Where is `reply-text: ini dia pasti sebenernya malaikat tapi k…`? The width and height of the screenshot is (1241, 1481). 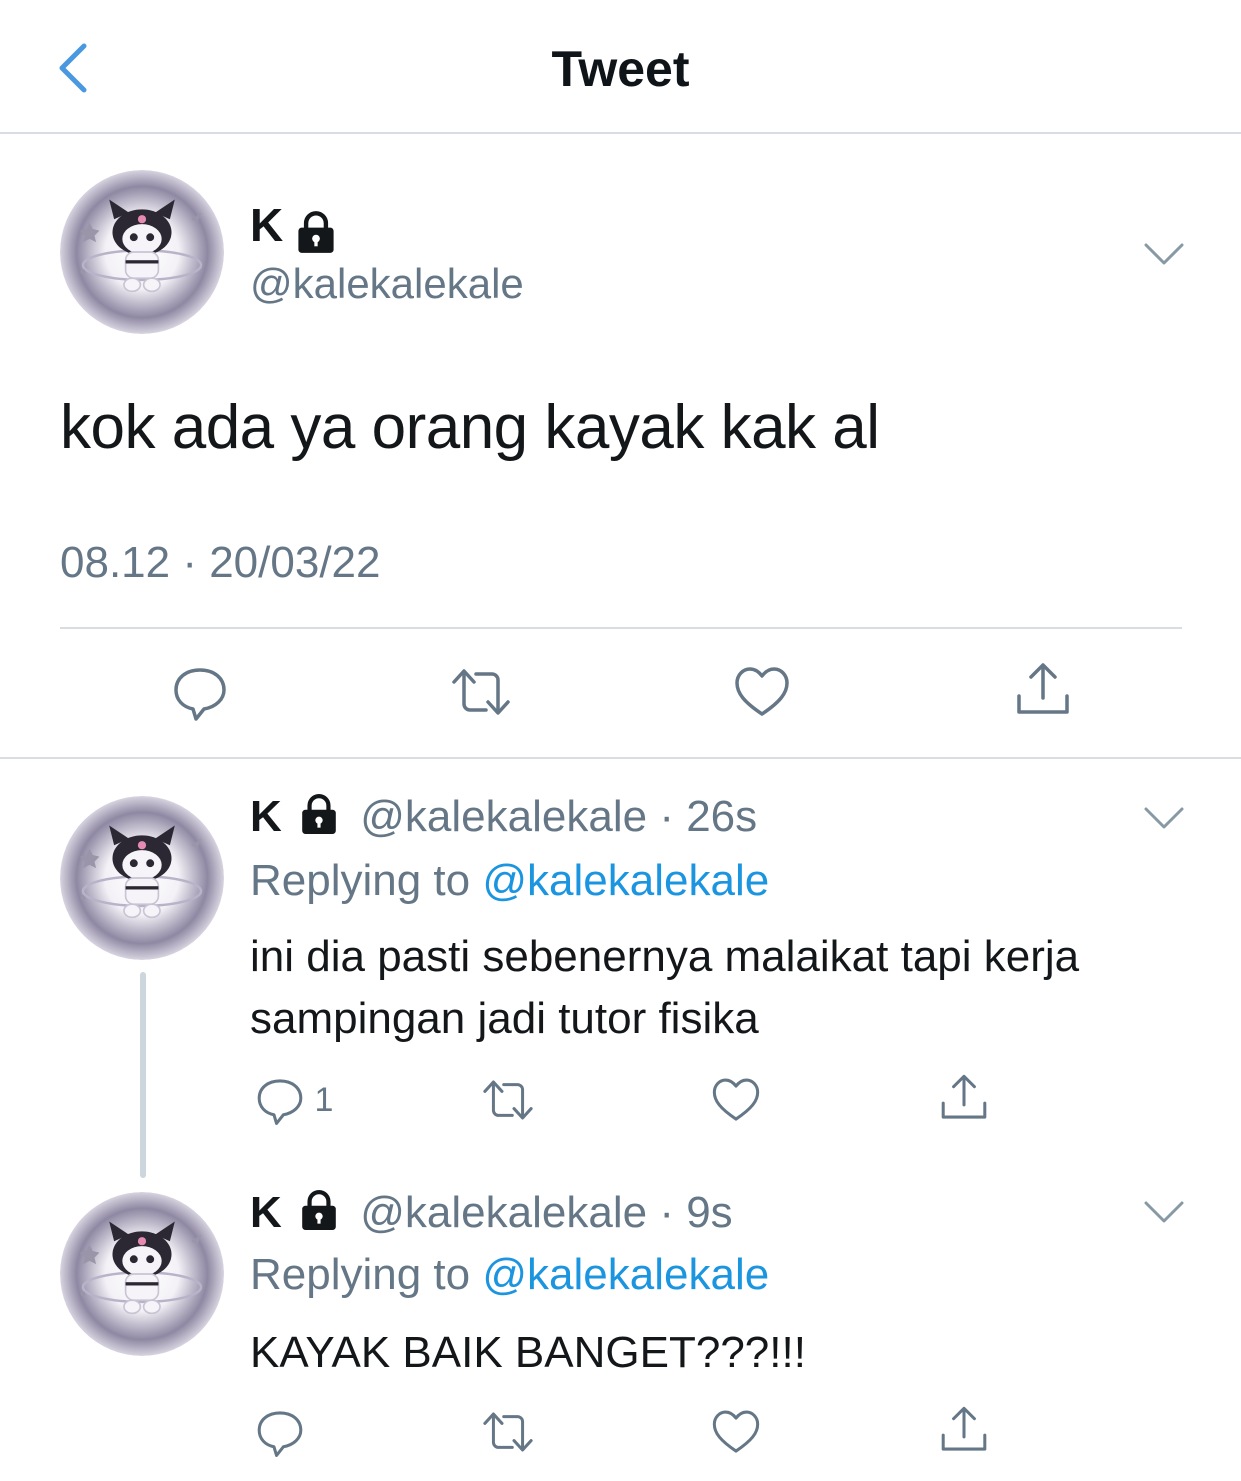 reply-text: ini dia pasti sebenernya malaikat tapi k… is located at coordinates (665, 987).